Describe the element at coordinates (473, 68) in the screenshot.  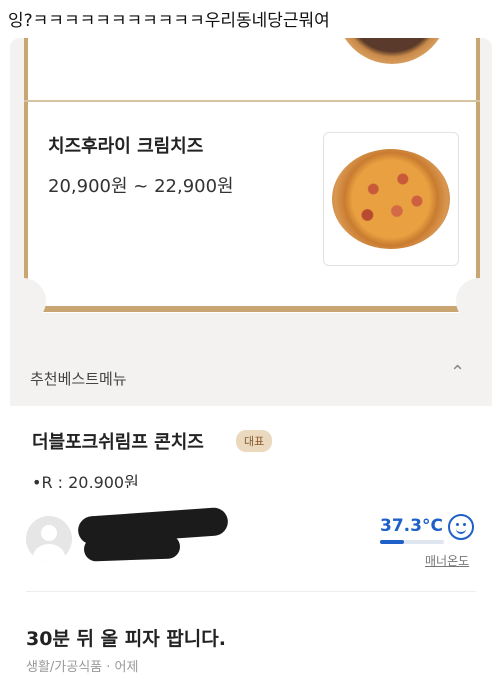
I see `more-icon: ⋮` at that location.